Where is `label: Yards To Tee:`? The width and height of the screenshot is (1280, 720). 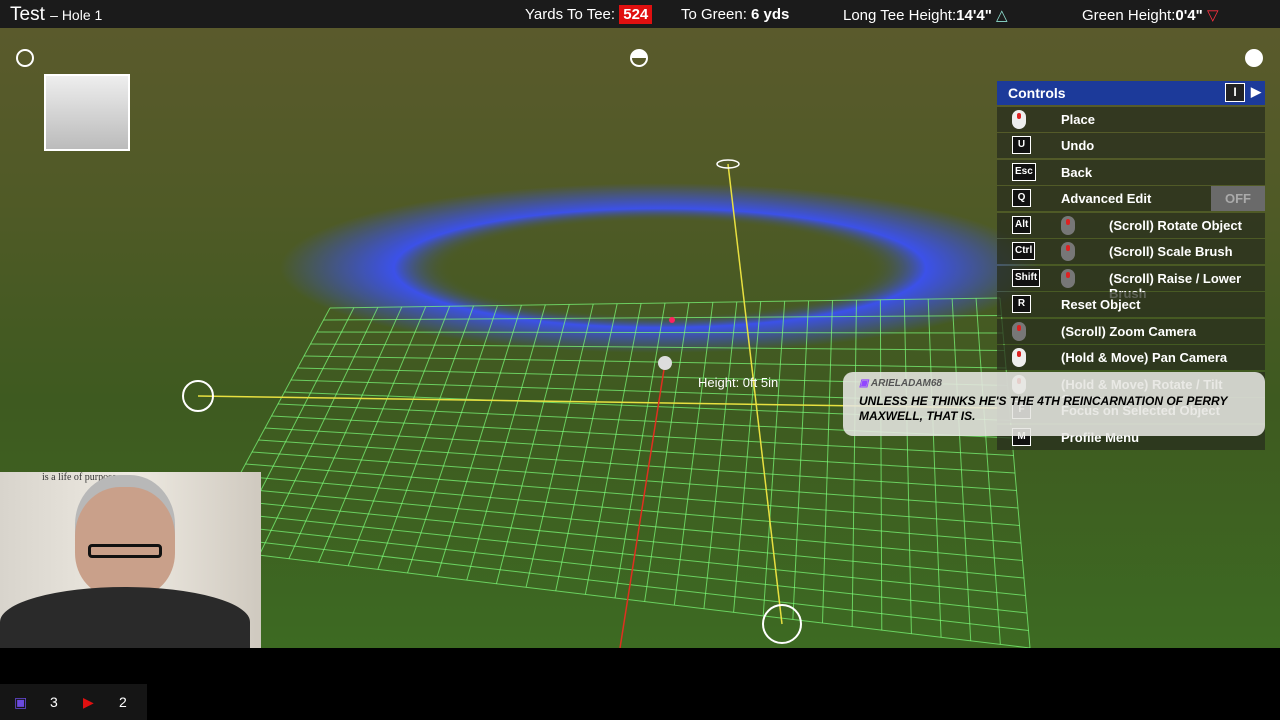 label: Yards To Tee: is located at coordinates (570, 14).